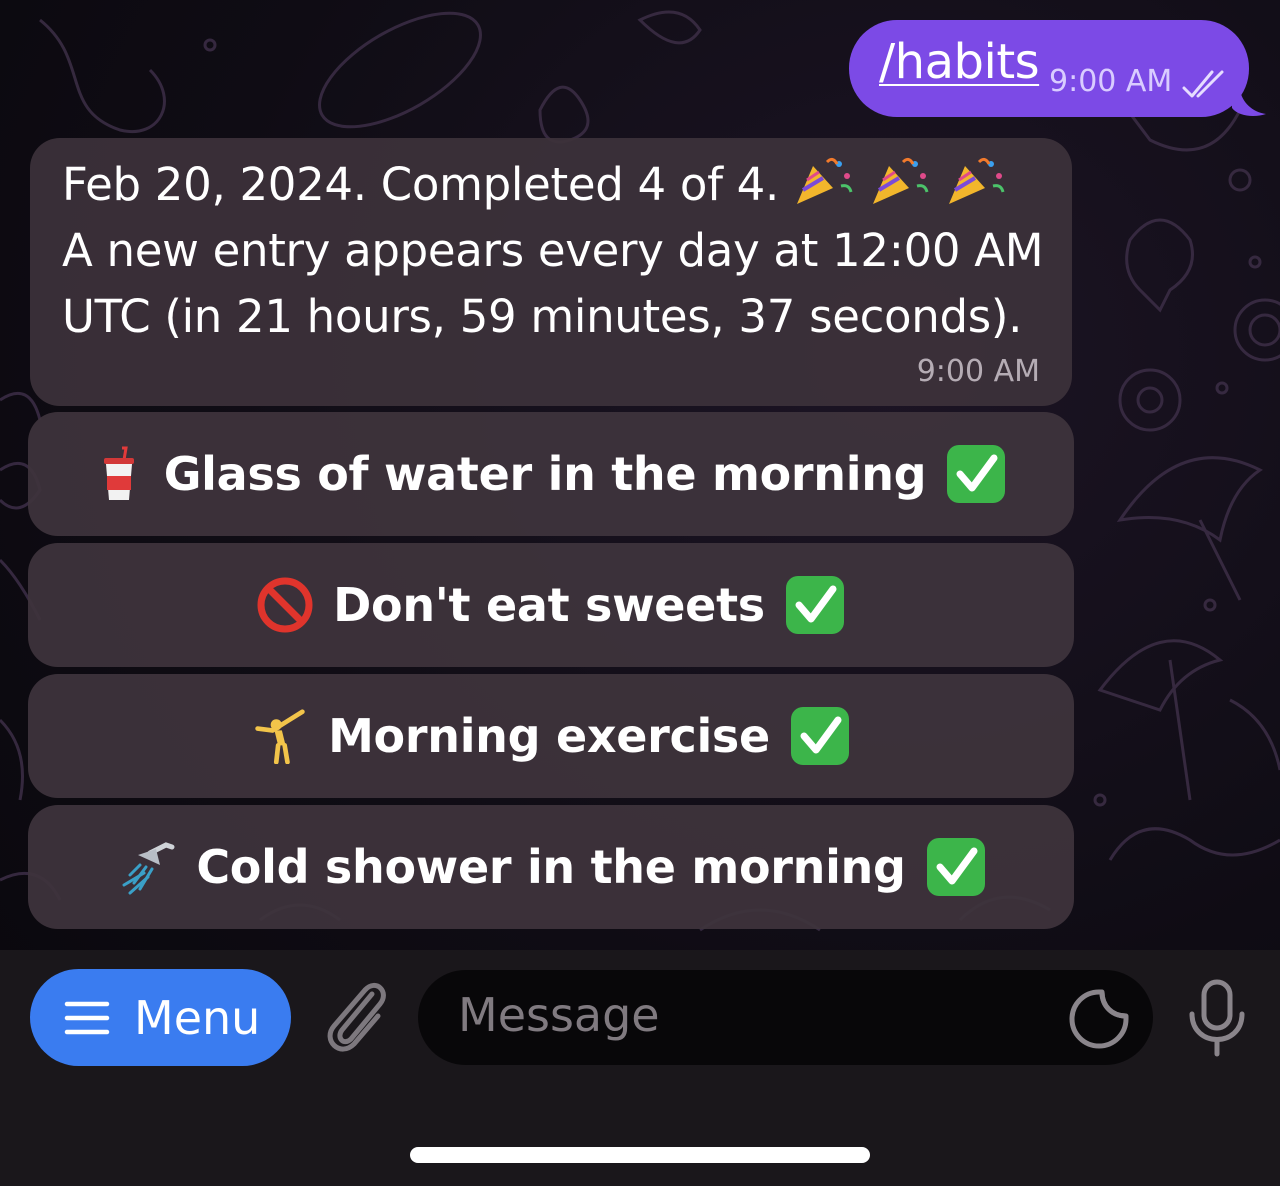 The width and height of the screenshot is (1280, 1186). What do you see at coordinates (559, 1015) in the screenshot?
I see `message-placeholder: Message` at bounding box center [559, 1015].